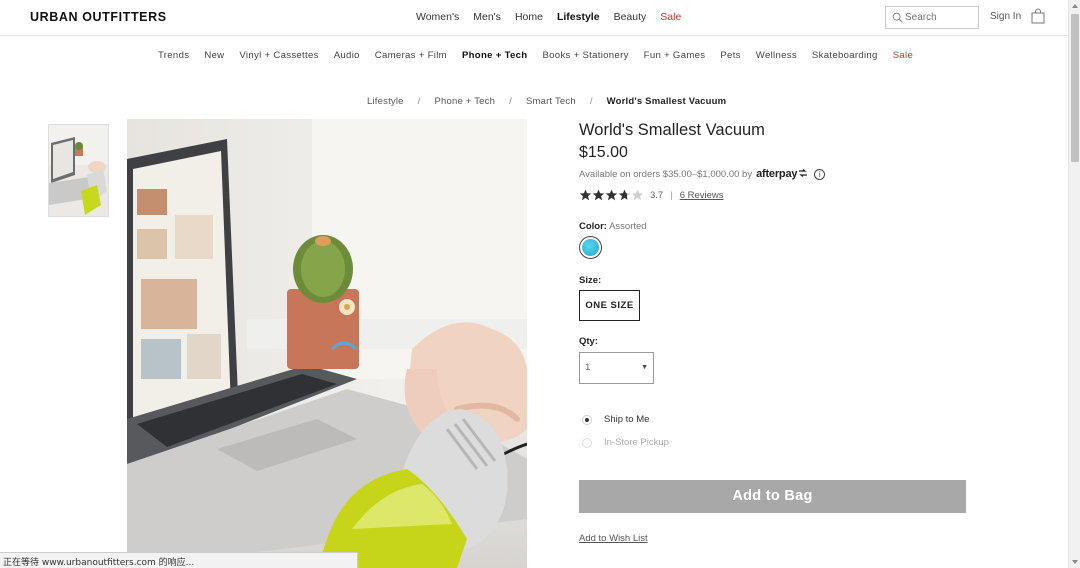  I want to click on swatch-fill, so click(590, 247).